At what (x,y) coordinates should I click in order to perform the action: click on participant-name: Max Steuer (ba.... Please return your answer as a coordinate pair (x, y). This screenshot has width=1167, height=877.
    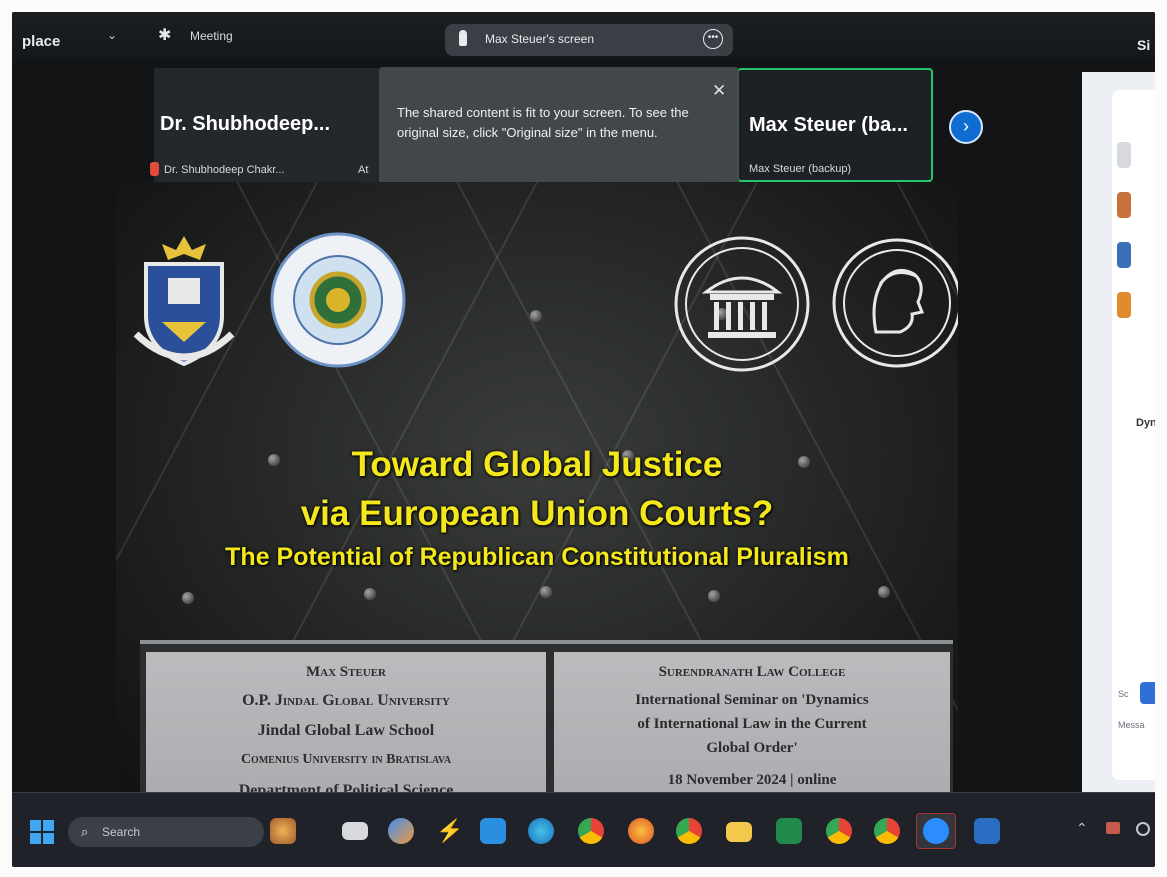
    Looking at the image, I should click on (828, 125).